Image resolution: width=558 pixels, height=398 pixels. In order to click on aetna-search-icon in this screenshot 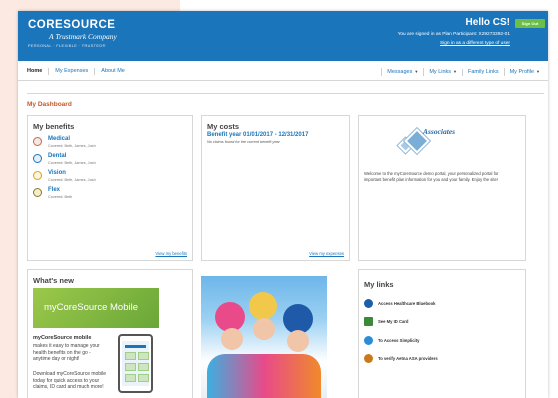, I will do `click(368, 358)`.